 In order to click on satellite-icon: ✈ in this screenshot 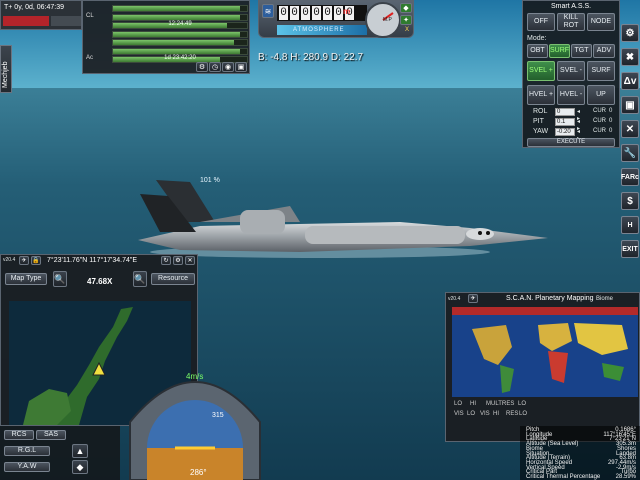, I will do `click(24, 260)`.